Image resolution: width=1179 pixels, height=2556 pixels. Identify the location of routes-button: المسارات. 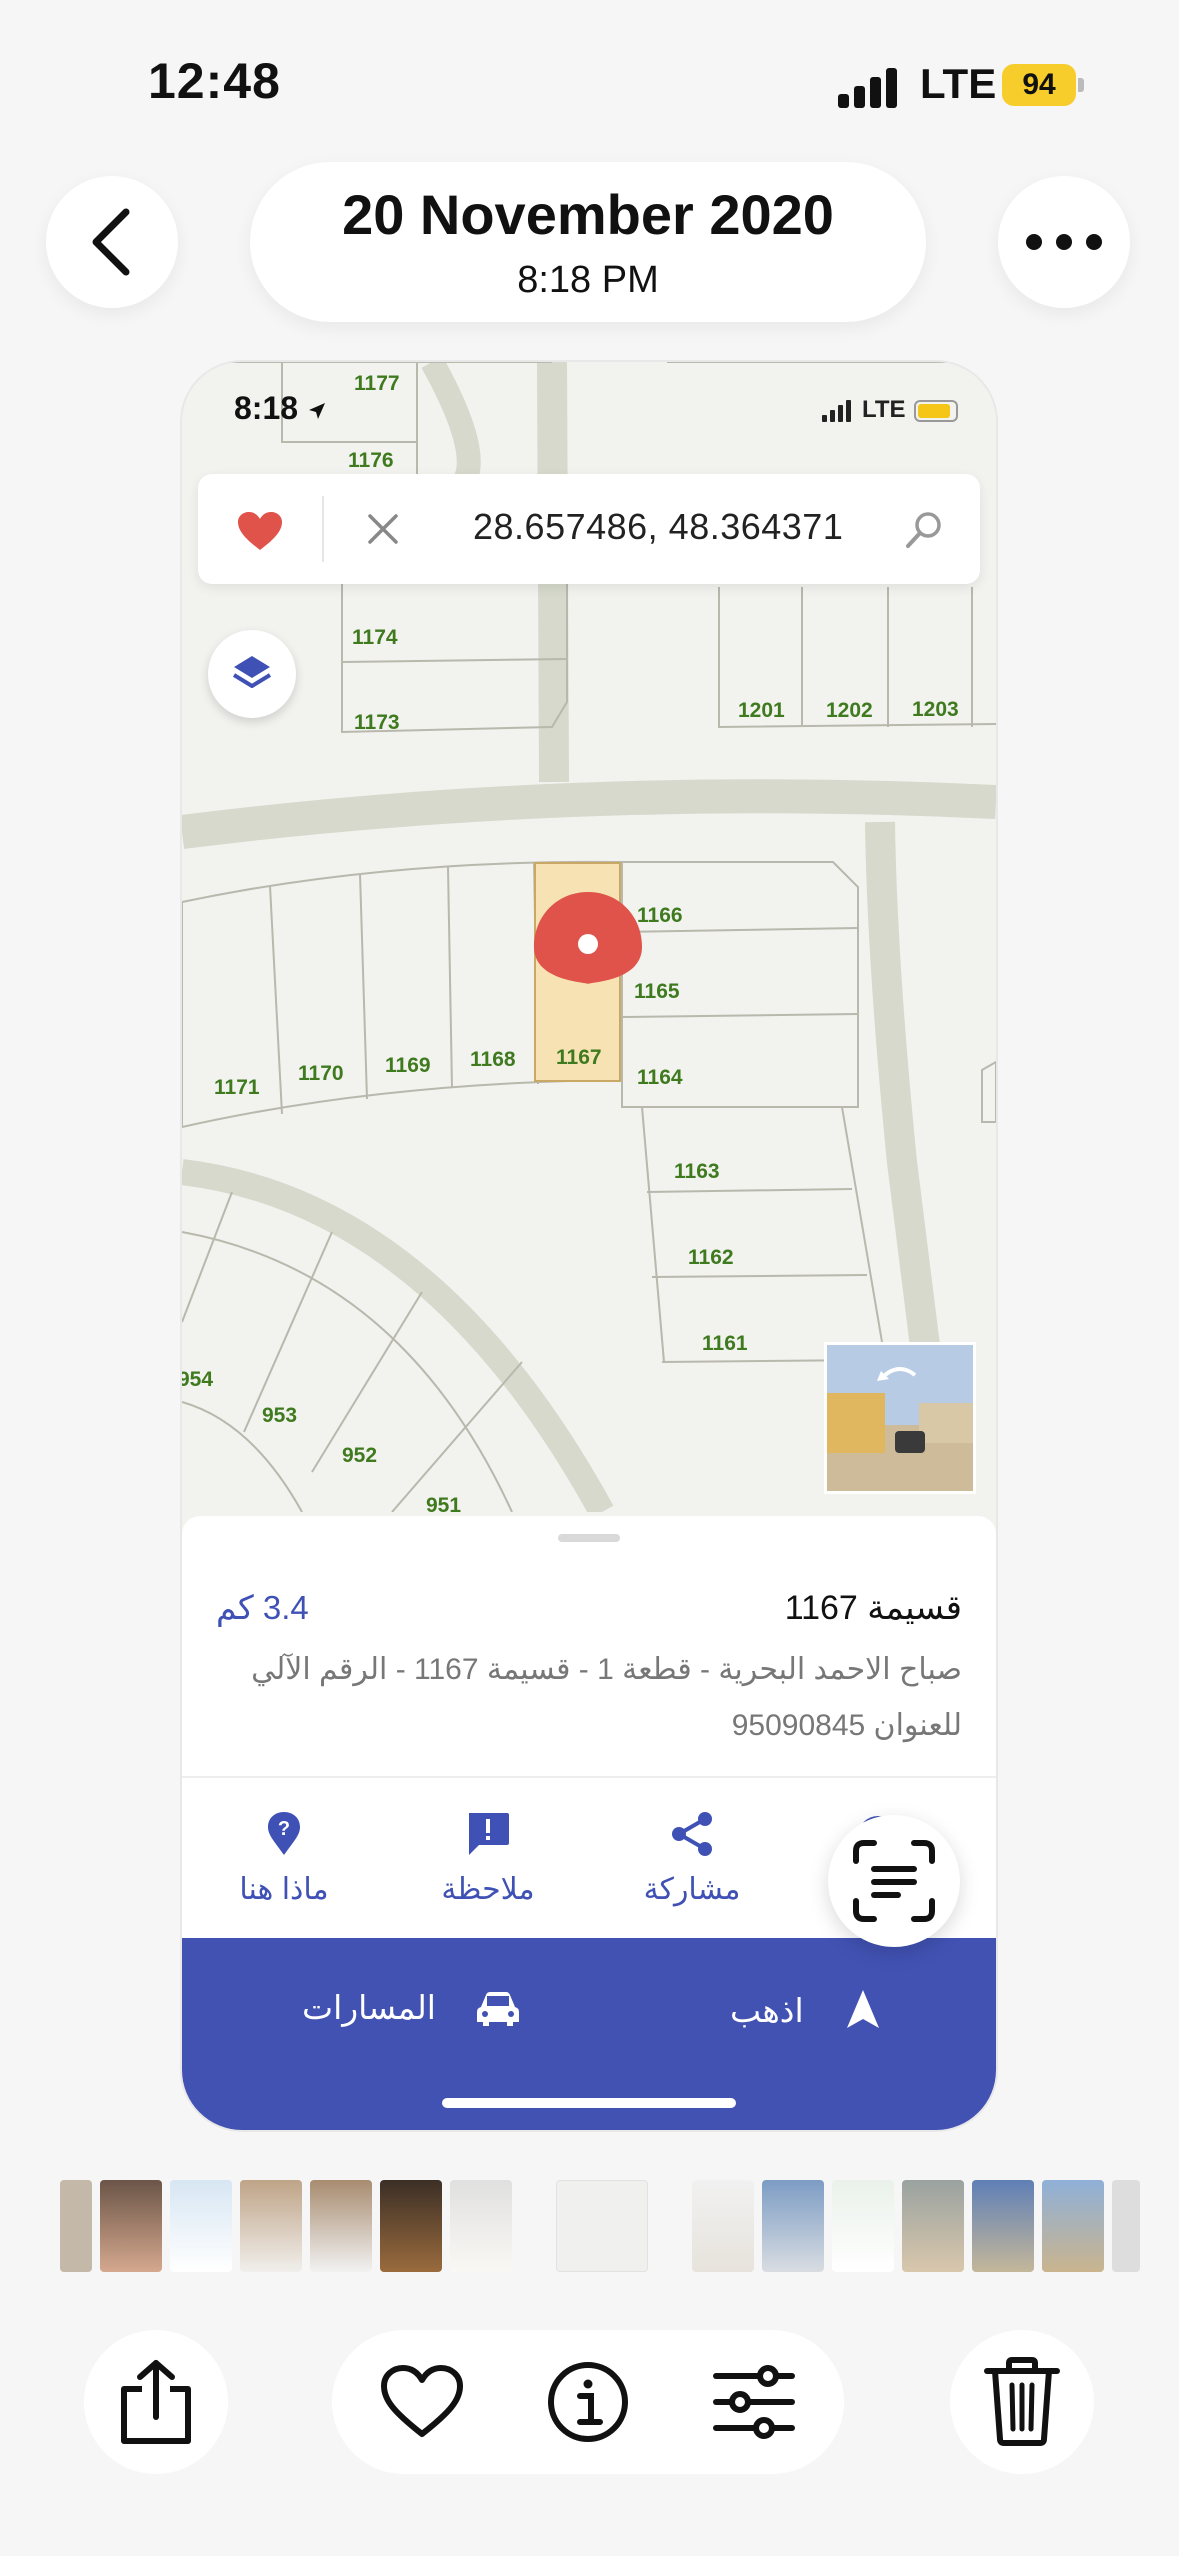
(411, 2008).